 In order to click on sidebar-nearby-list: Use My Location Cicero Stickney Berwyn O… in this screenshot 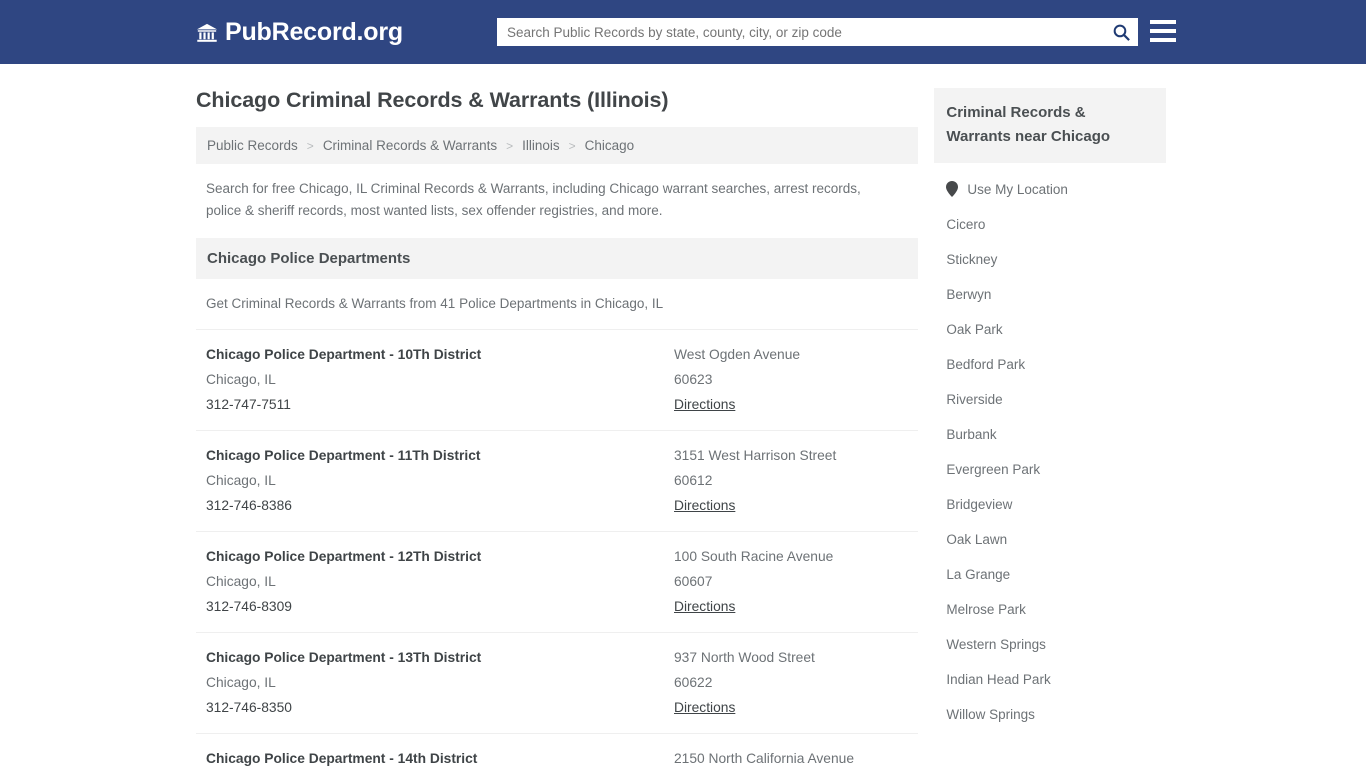, I will do `click(1050, 447)`.